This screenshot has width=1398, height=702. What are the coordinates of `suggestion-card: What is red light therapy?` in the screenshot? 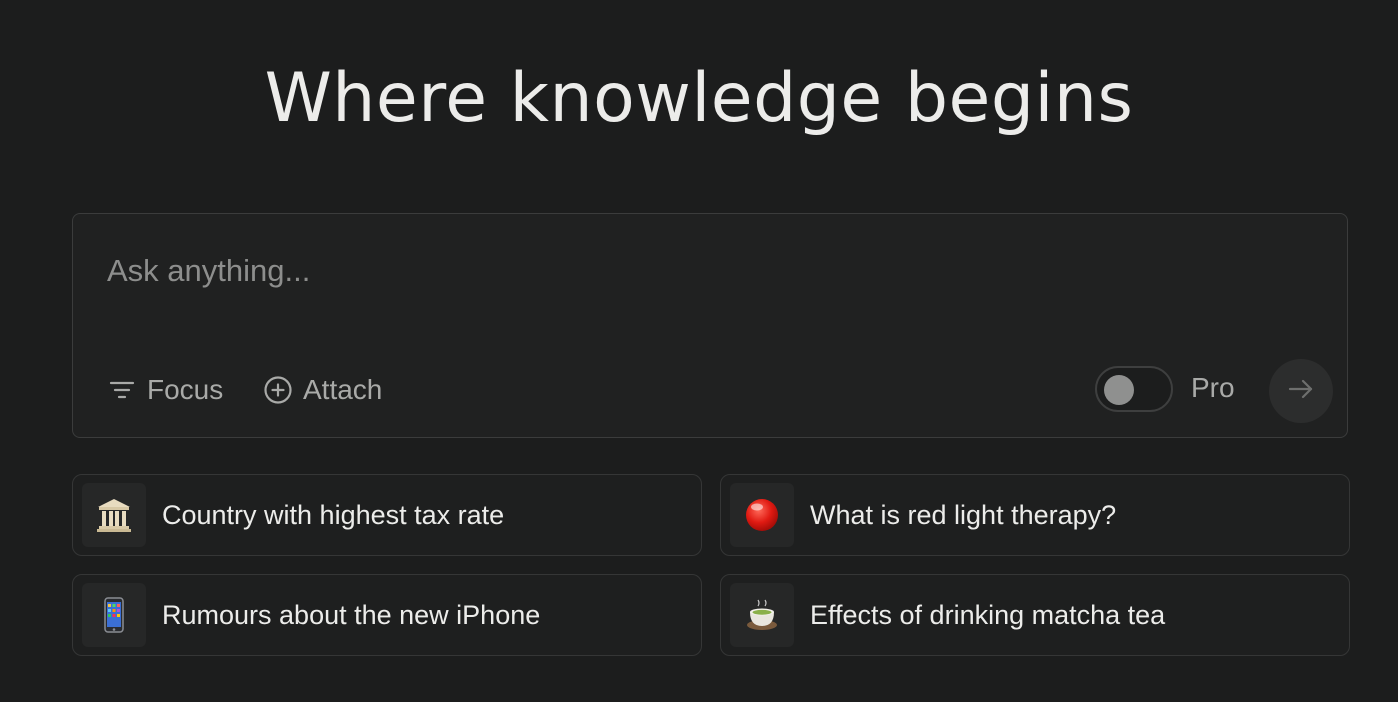 It's located at (1035, 515).